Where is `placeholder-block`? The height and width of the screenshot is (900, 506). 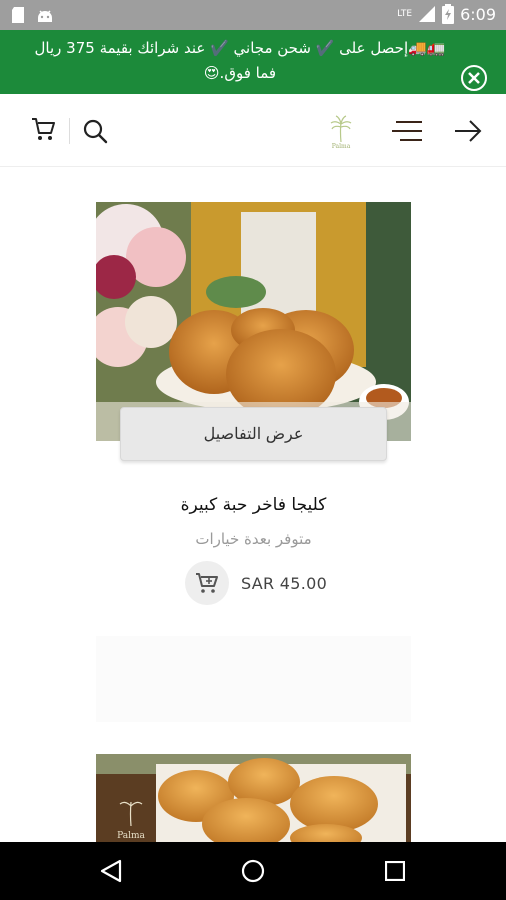
placeholder-block is located at coordinates (253, 679).